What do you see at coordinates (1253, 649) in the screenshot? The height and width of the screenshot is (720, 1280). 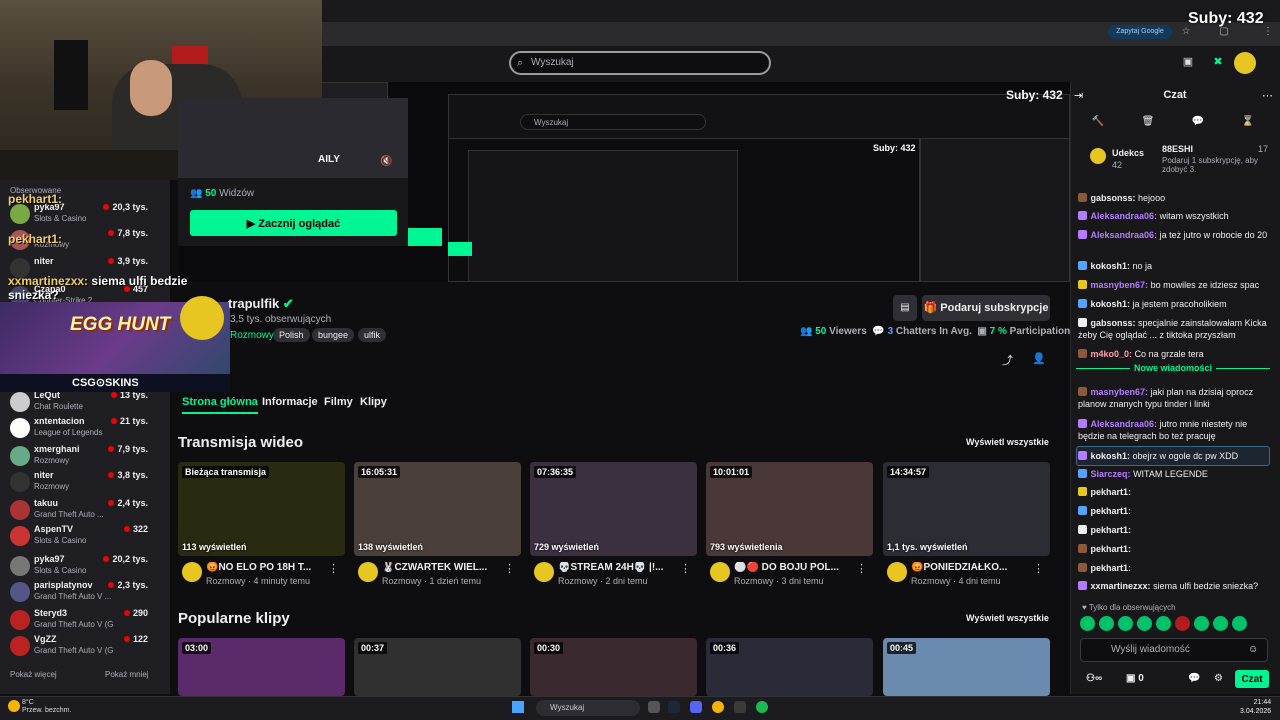 I see `emoji-icon: ☺` at bounding box center [1253, 649].